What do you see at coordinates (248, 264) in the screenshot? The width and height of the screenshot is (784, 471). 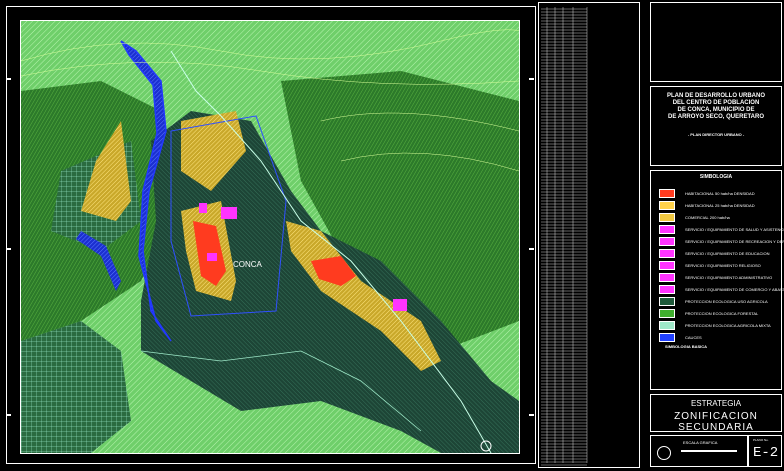 I see `town-label: CONCA` at bounding box center [248, 264].